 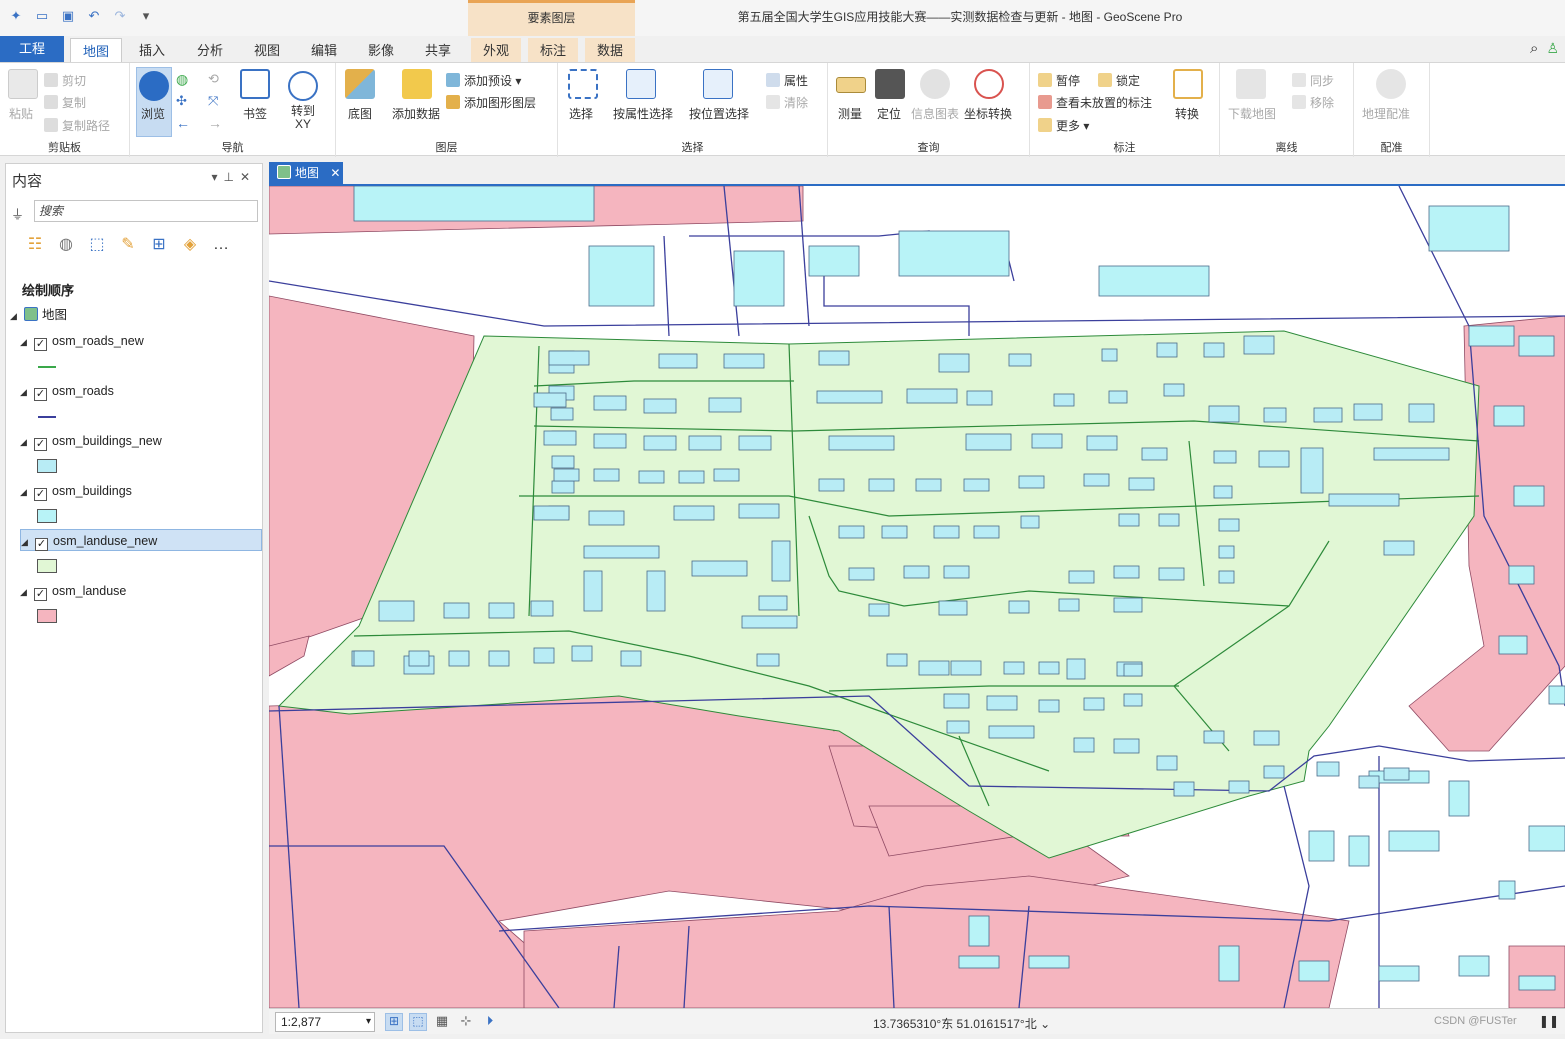 What do you see at coordinates (82, 341) in the screenshot?
I see `layer-osm-roads-new: ◢ ✓ osm_roads_new` at bounding box center [82, 341].